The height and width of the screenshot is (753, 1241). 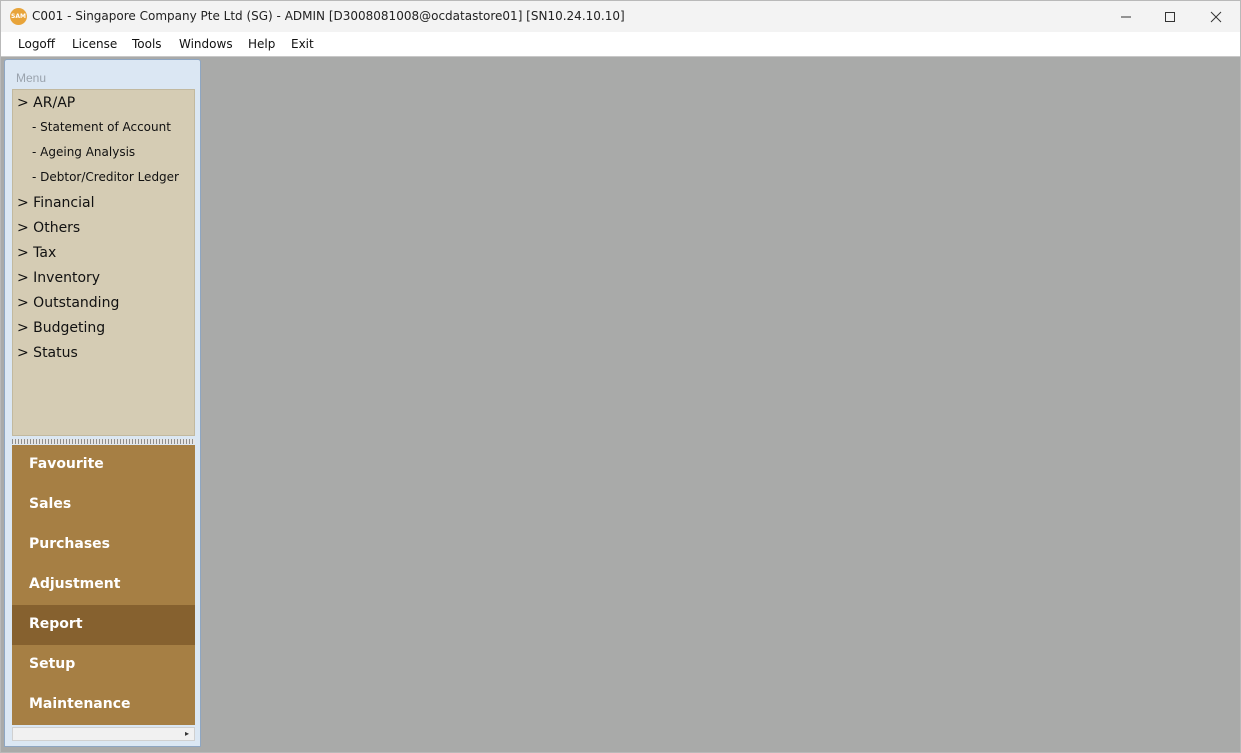 I want to click on nav-button-report: Report, so click(x=103, y=625).